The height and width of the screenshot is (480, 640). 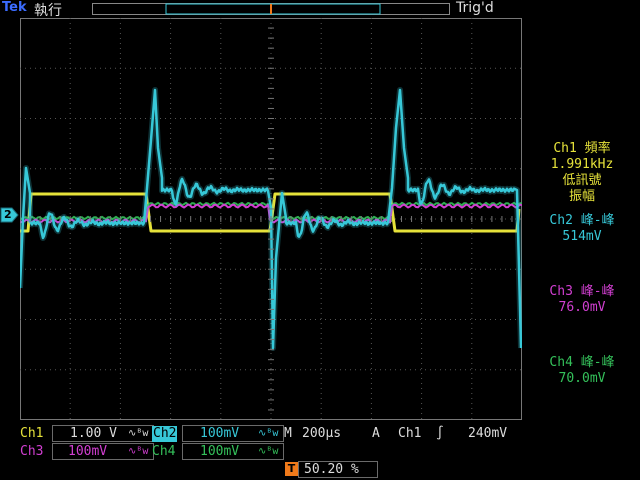 I want to click on ch4-label: Ch4, so click(x=163, y=452).